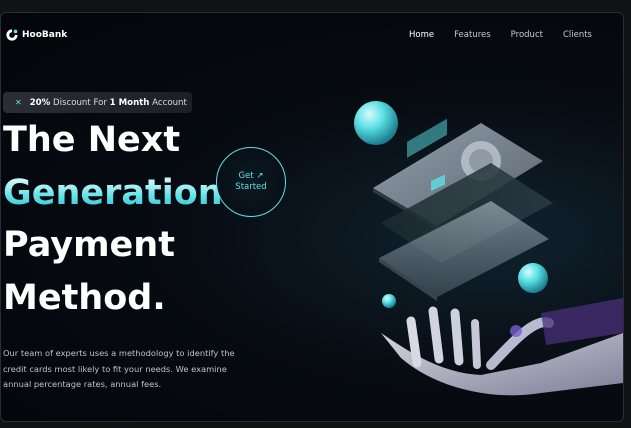  What do you see at coordinates (113, 193) in the screenshot?
I see `headline-line-2: Generation` at bounding box center [113, 193].